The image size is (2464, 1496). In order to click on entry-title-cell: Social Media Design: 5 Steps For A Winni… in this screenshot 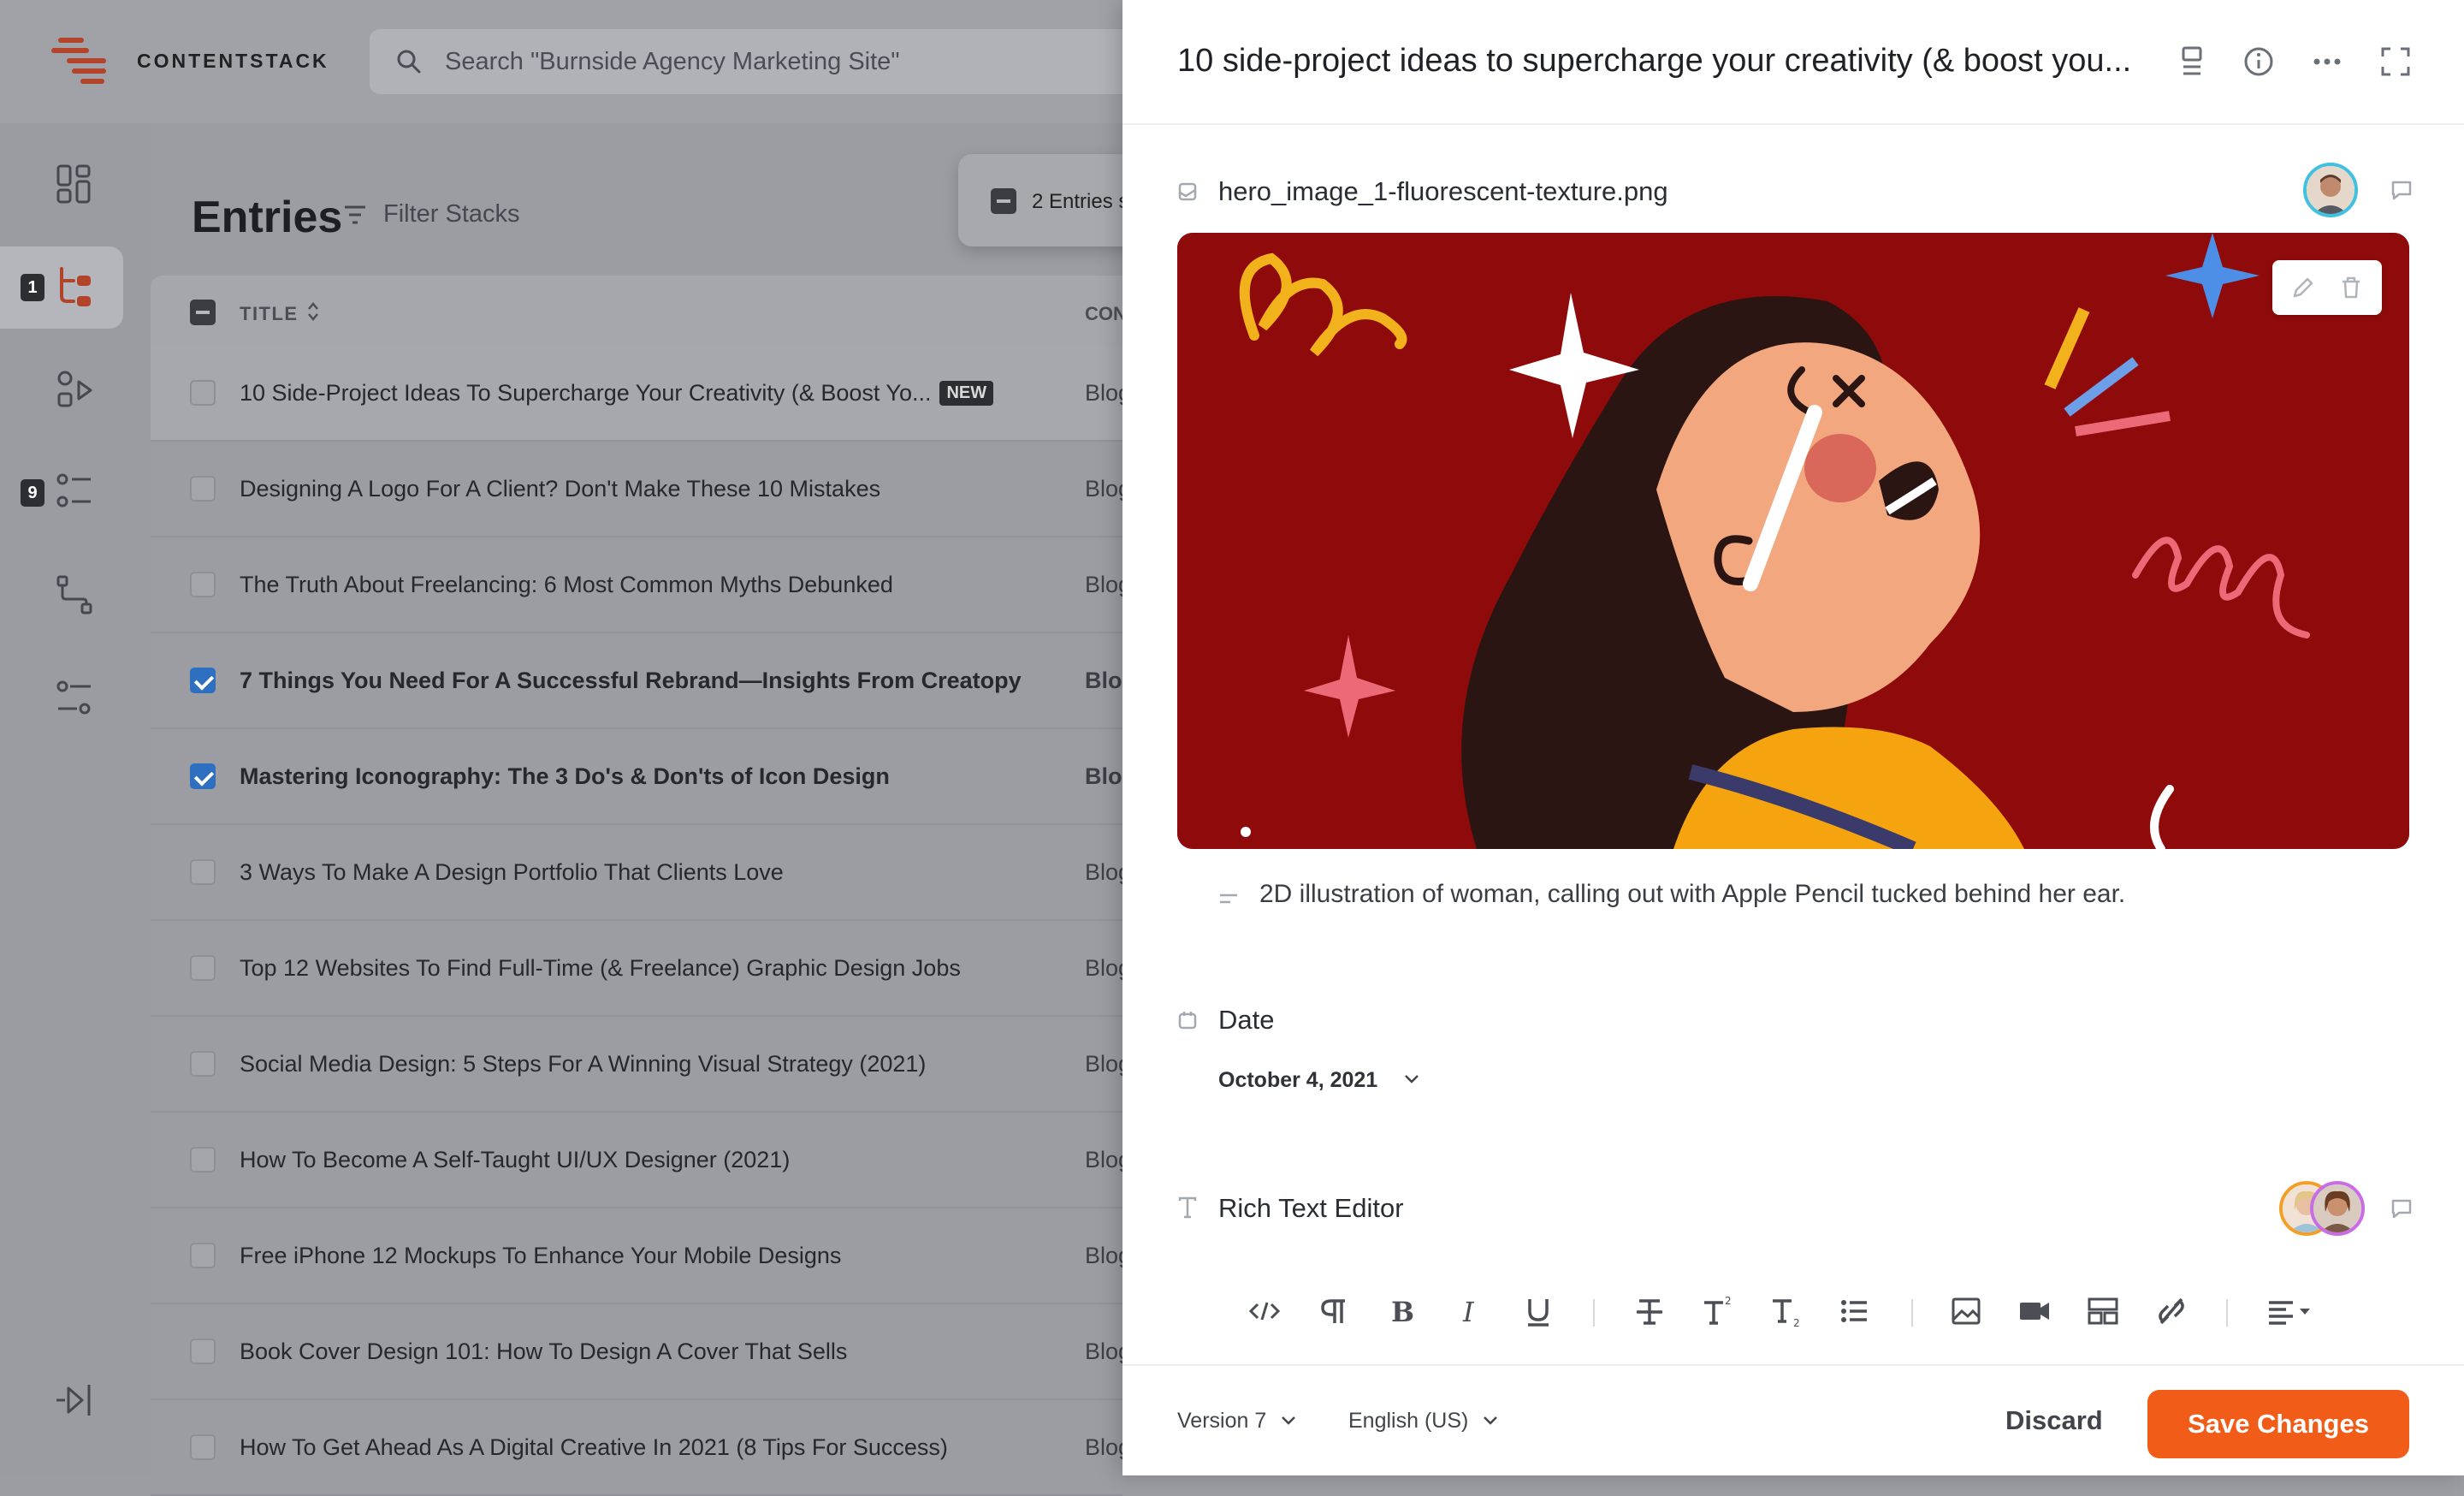, I will do `click(583, 1064)`.